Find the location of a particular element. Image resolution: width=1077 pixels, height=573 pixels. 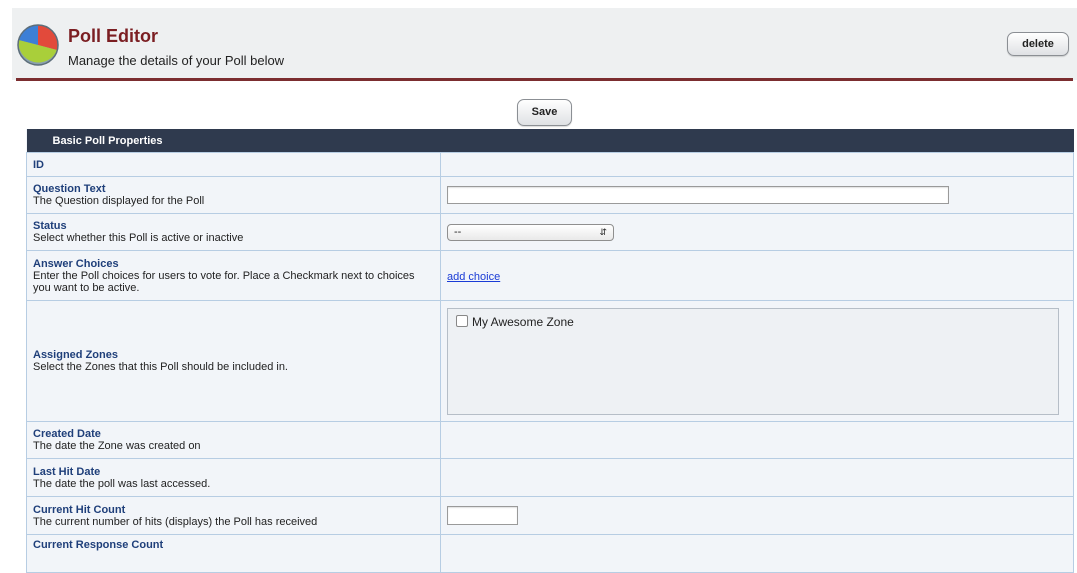

page-title: Poll Editor is located at coordinates (113, 36).